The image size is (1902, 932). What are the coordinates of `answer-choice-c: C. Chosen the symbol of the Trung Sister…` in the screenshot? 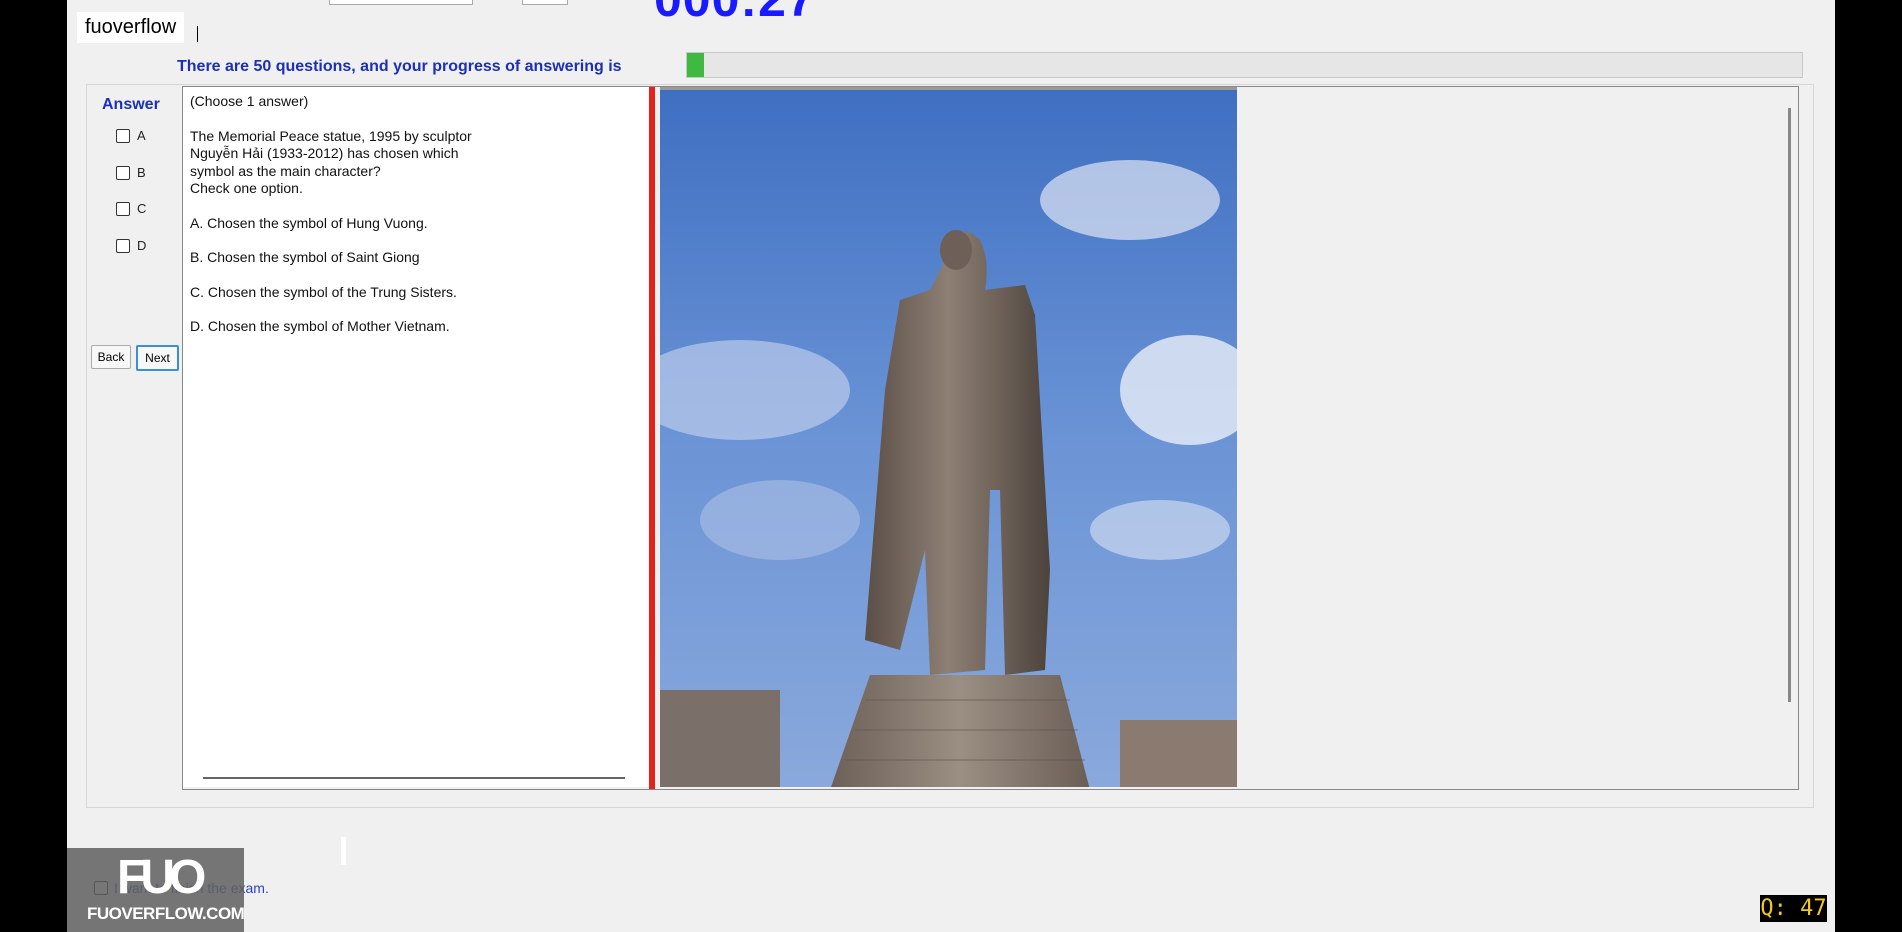 It's located at (323, 291).